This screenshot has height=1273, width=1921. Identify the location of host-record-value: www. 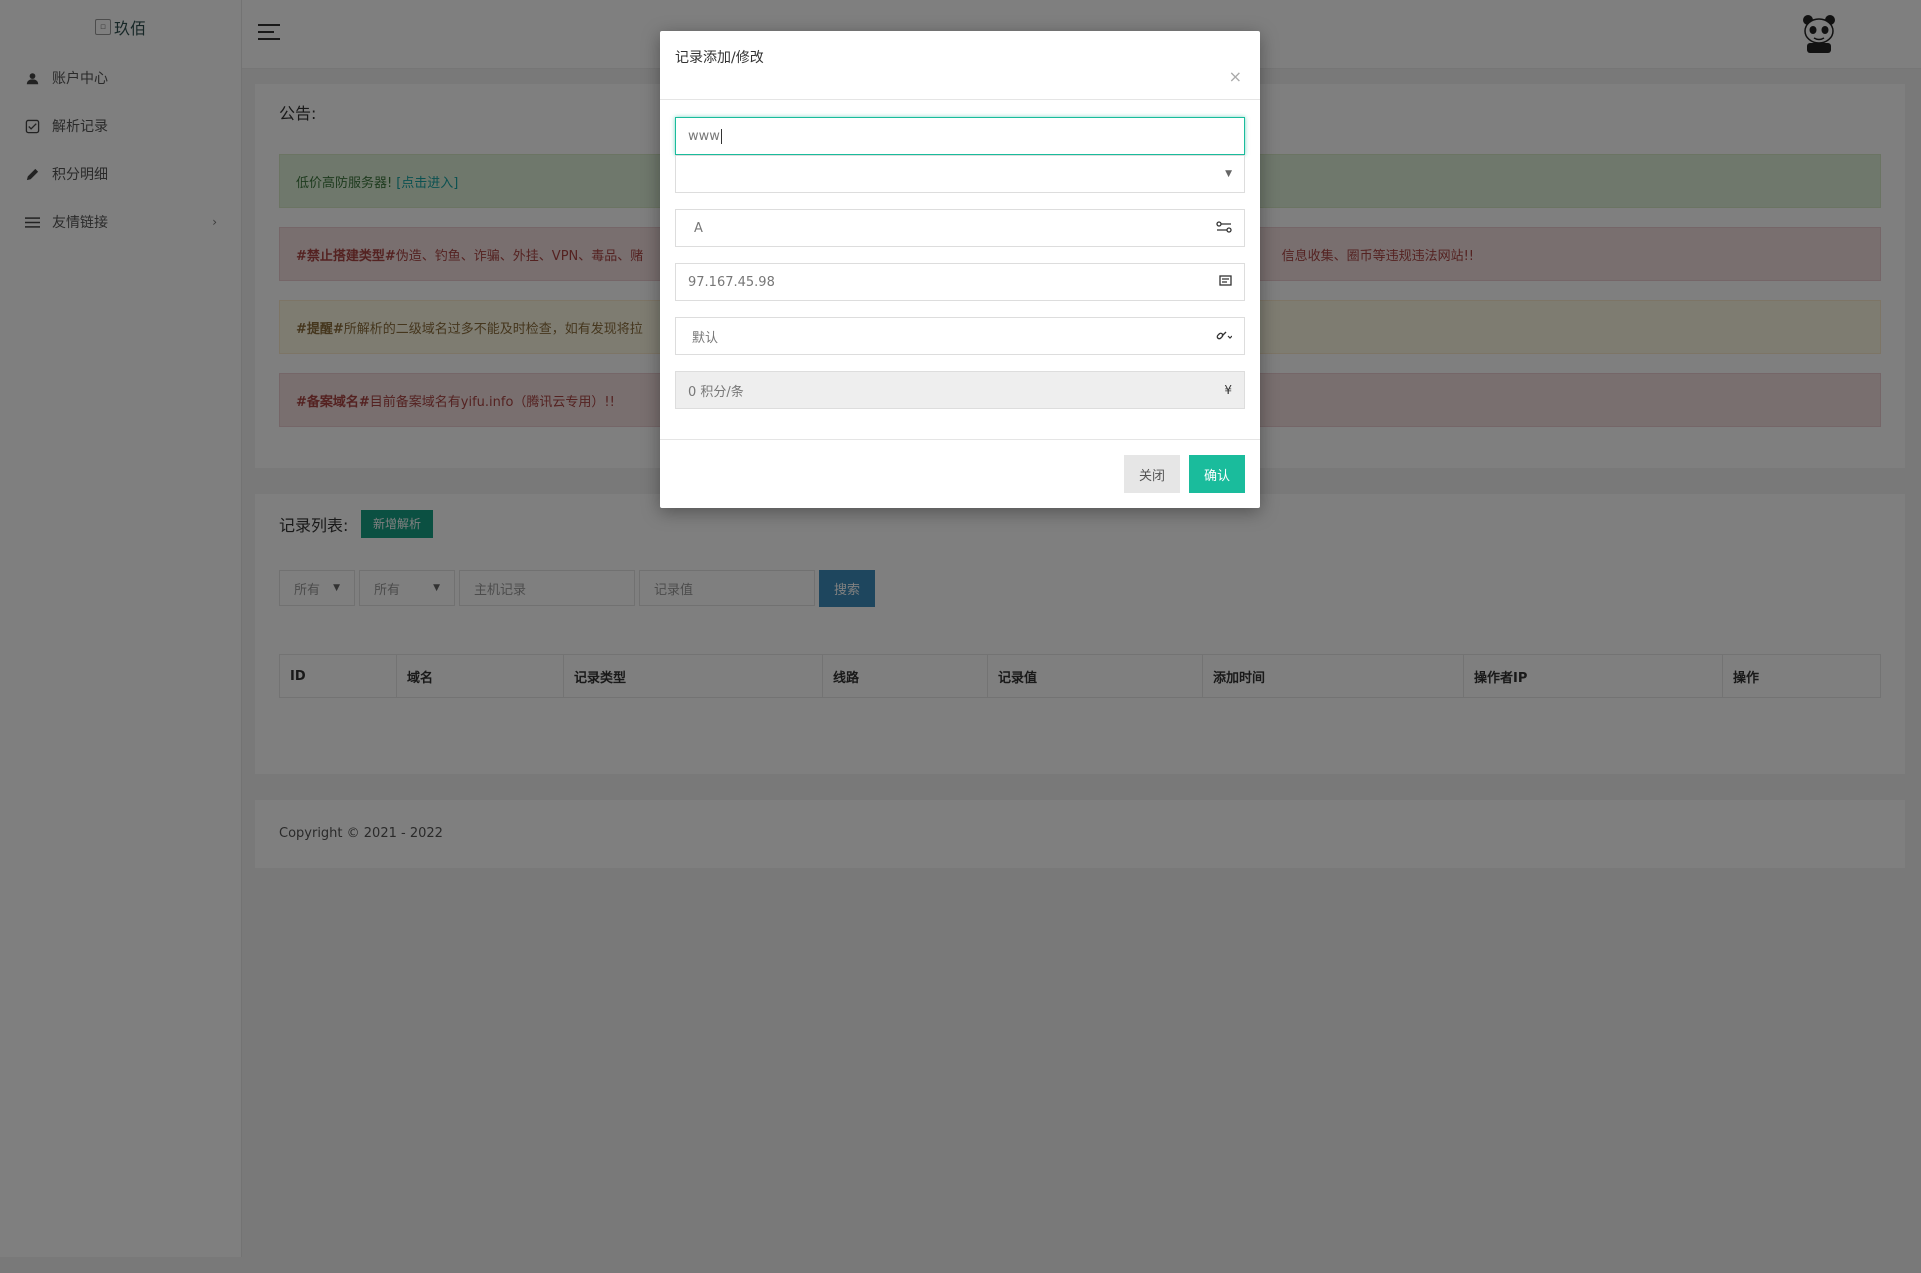
(704, 136).